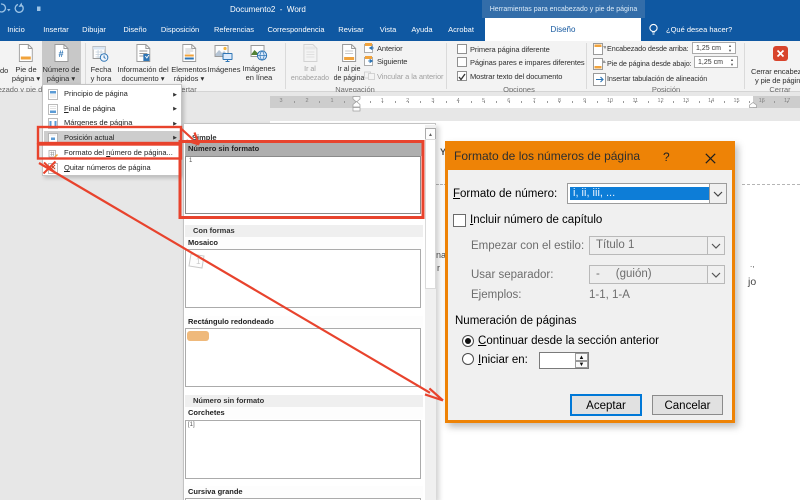 The width and height of the screenshot is (800, 500). Describe the element at coordinates (198, 261) in the screenshot. I see `svg-text: 1` at that location.